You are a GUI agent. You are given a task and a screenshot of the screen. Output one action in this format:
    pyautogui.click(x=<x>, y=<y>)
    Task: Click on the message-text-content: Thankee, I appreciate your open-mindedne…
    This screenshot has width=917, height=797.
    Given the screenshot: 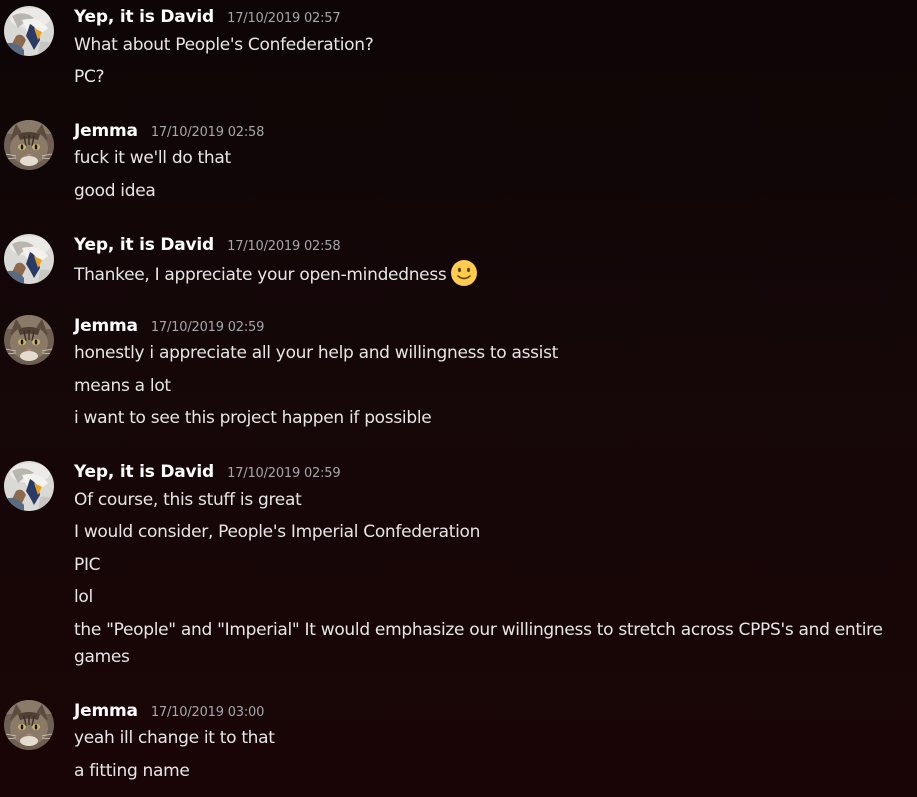 What is the action you would take?
    pyautogui.click(x=260, y=275)
    